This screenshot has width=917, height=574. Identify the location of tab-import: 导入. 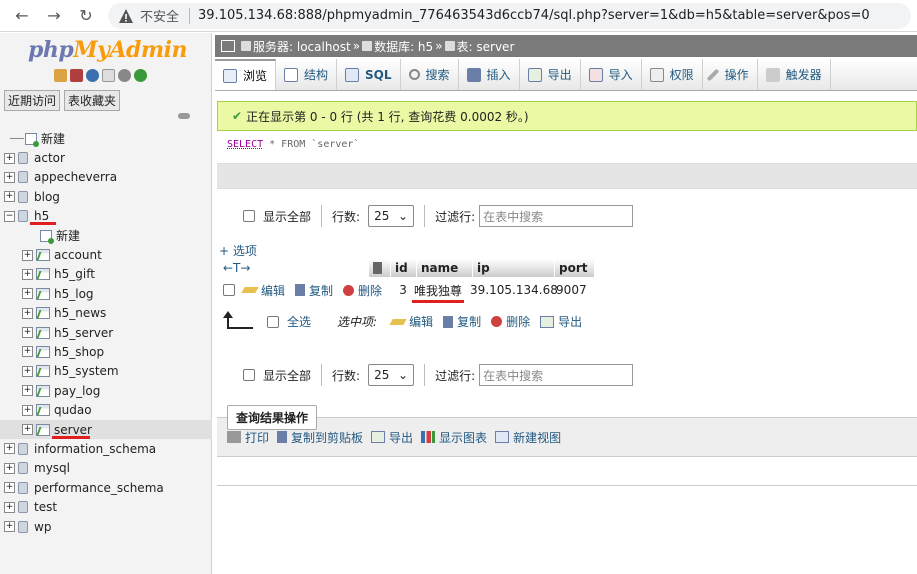
(611, 74).